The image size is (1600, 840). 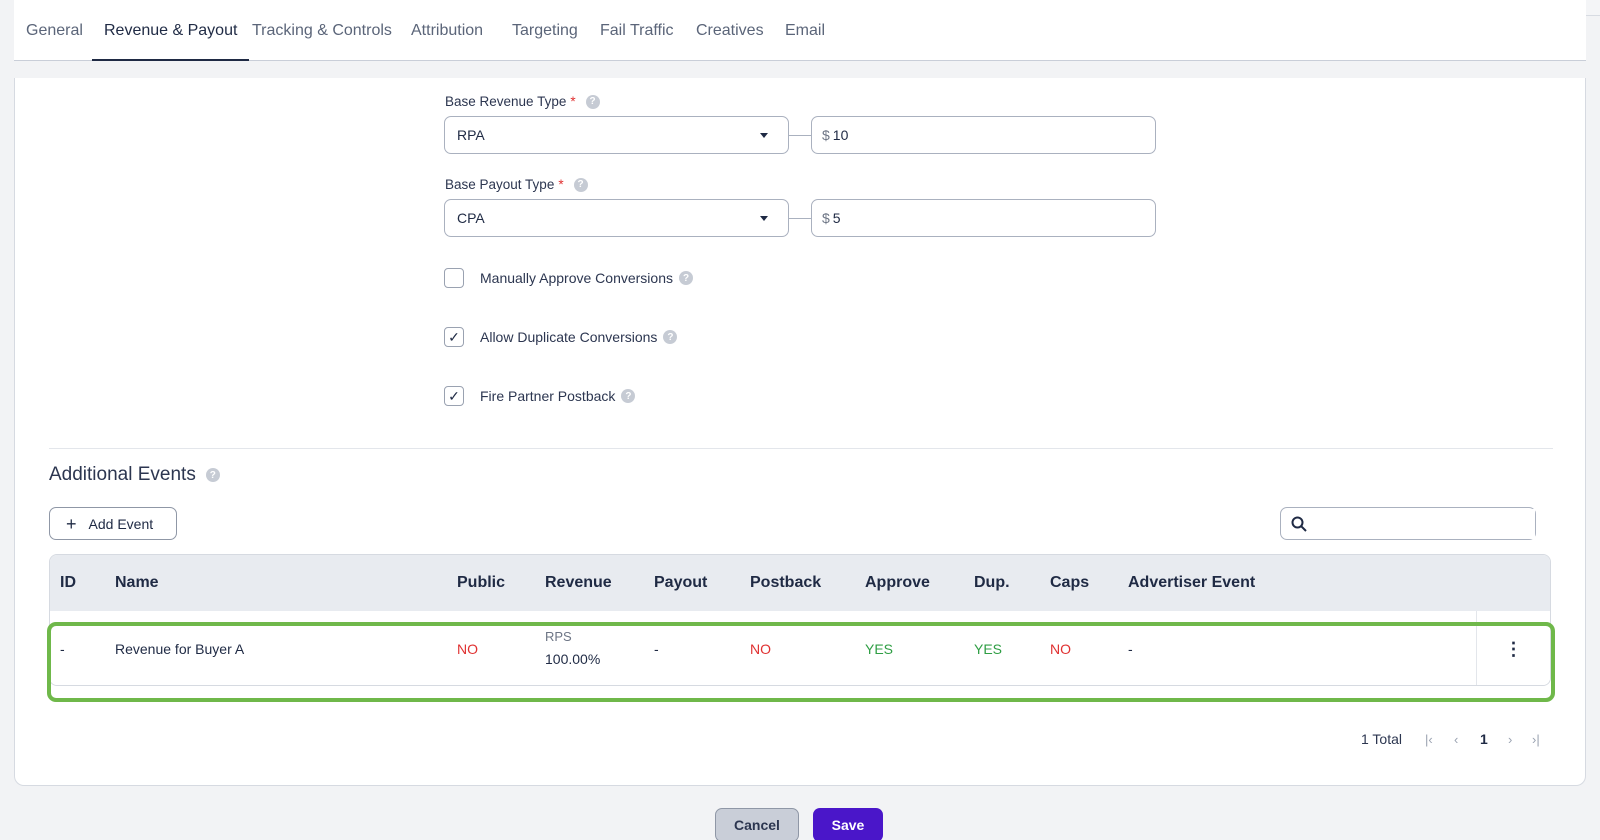 What do you see at coordinates (1381, 739) in the screenshot?
I see `total-count: 1 Total` at bounding box center [1381, 739].